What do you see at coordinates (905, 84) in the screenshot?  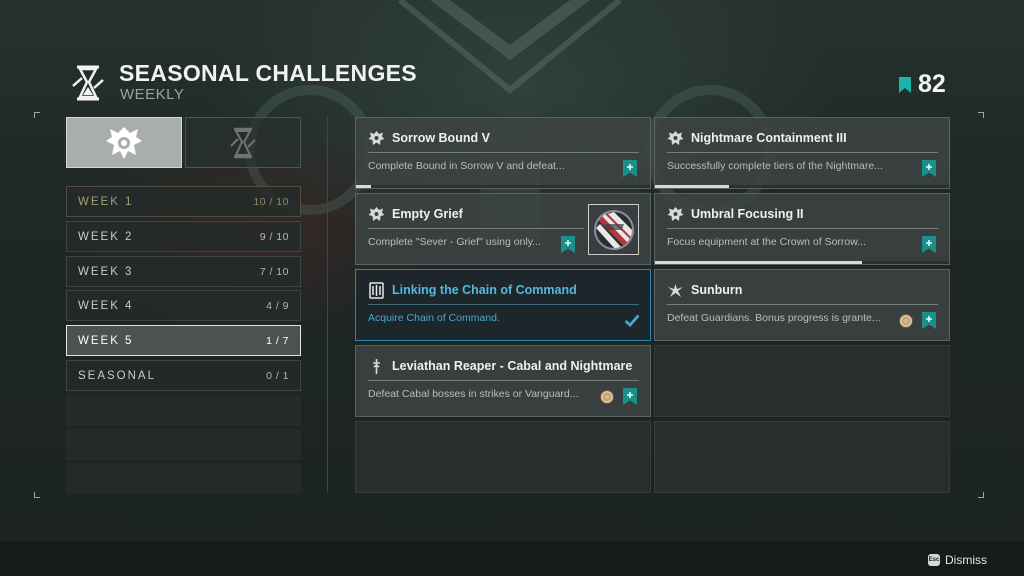 I see `bookmark-icon` at bounding box center [905, 84].